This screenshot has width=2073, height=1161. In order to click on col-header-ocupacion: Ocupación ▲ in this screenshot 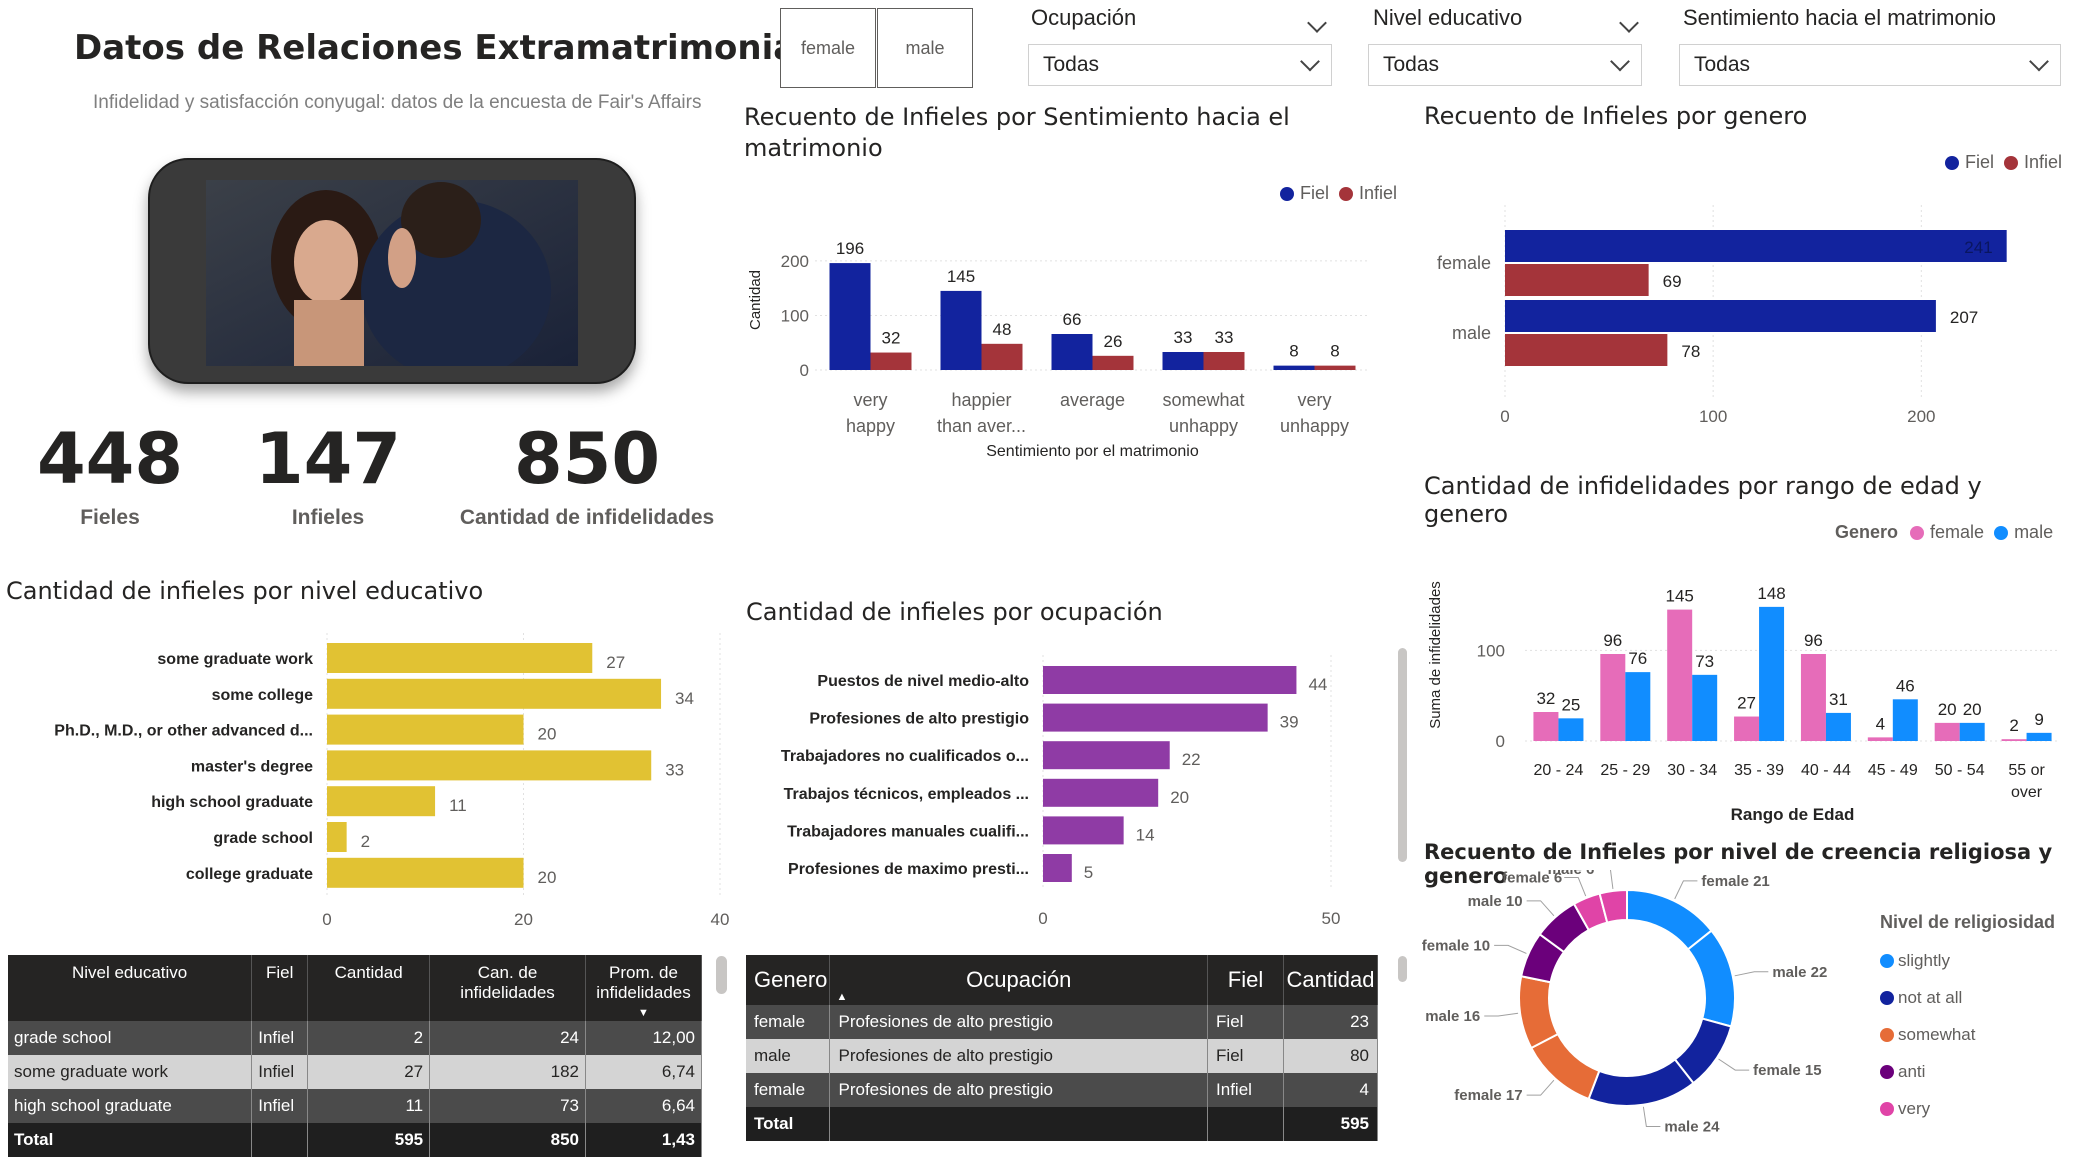, I will do `click(1019, 980)`.